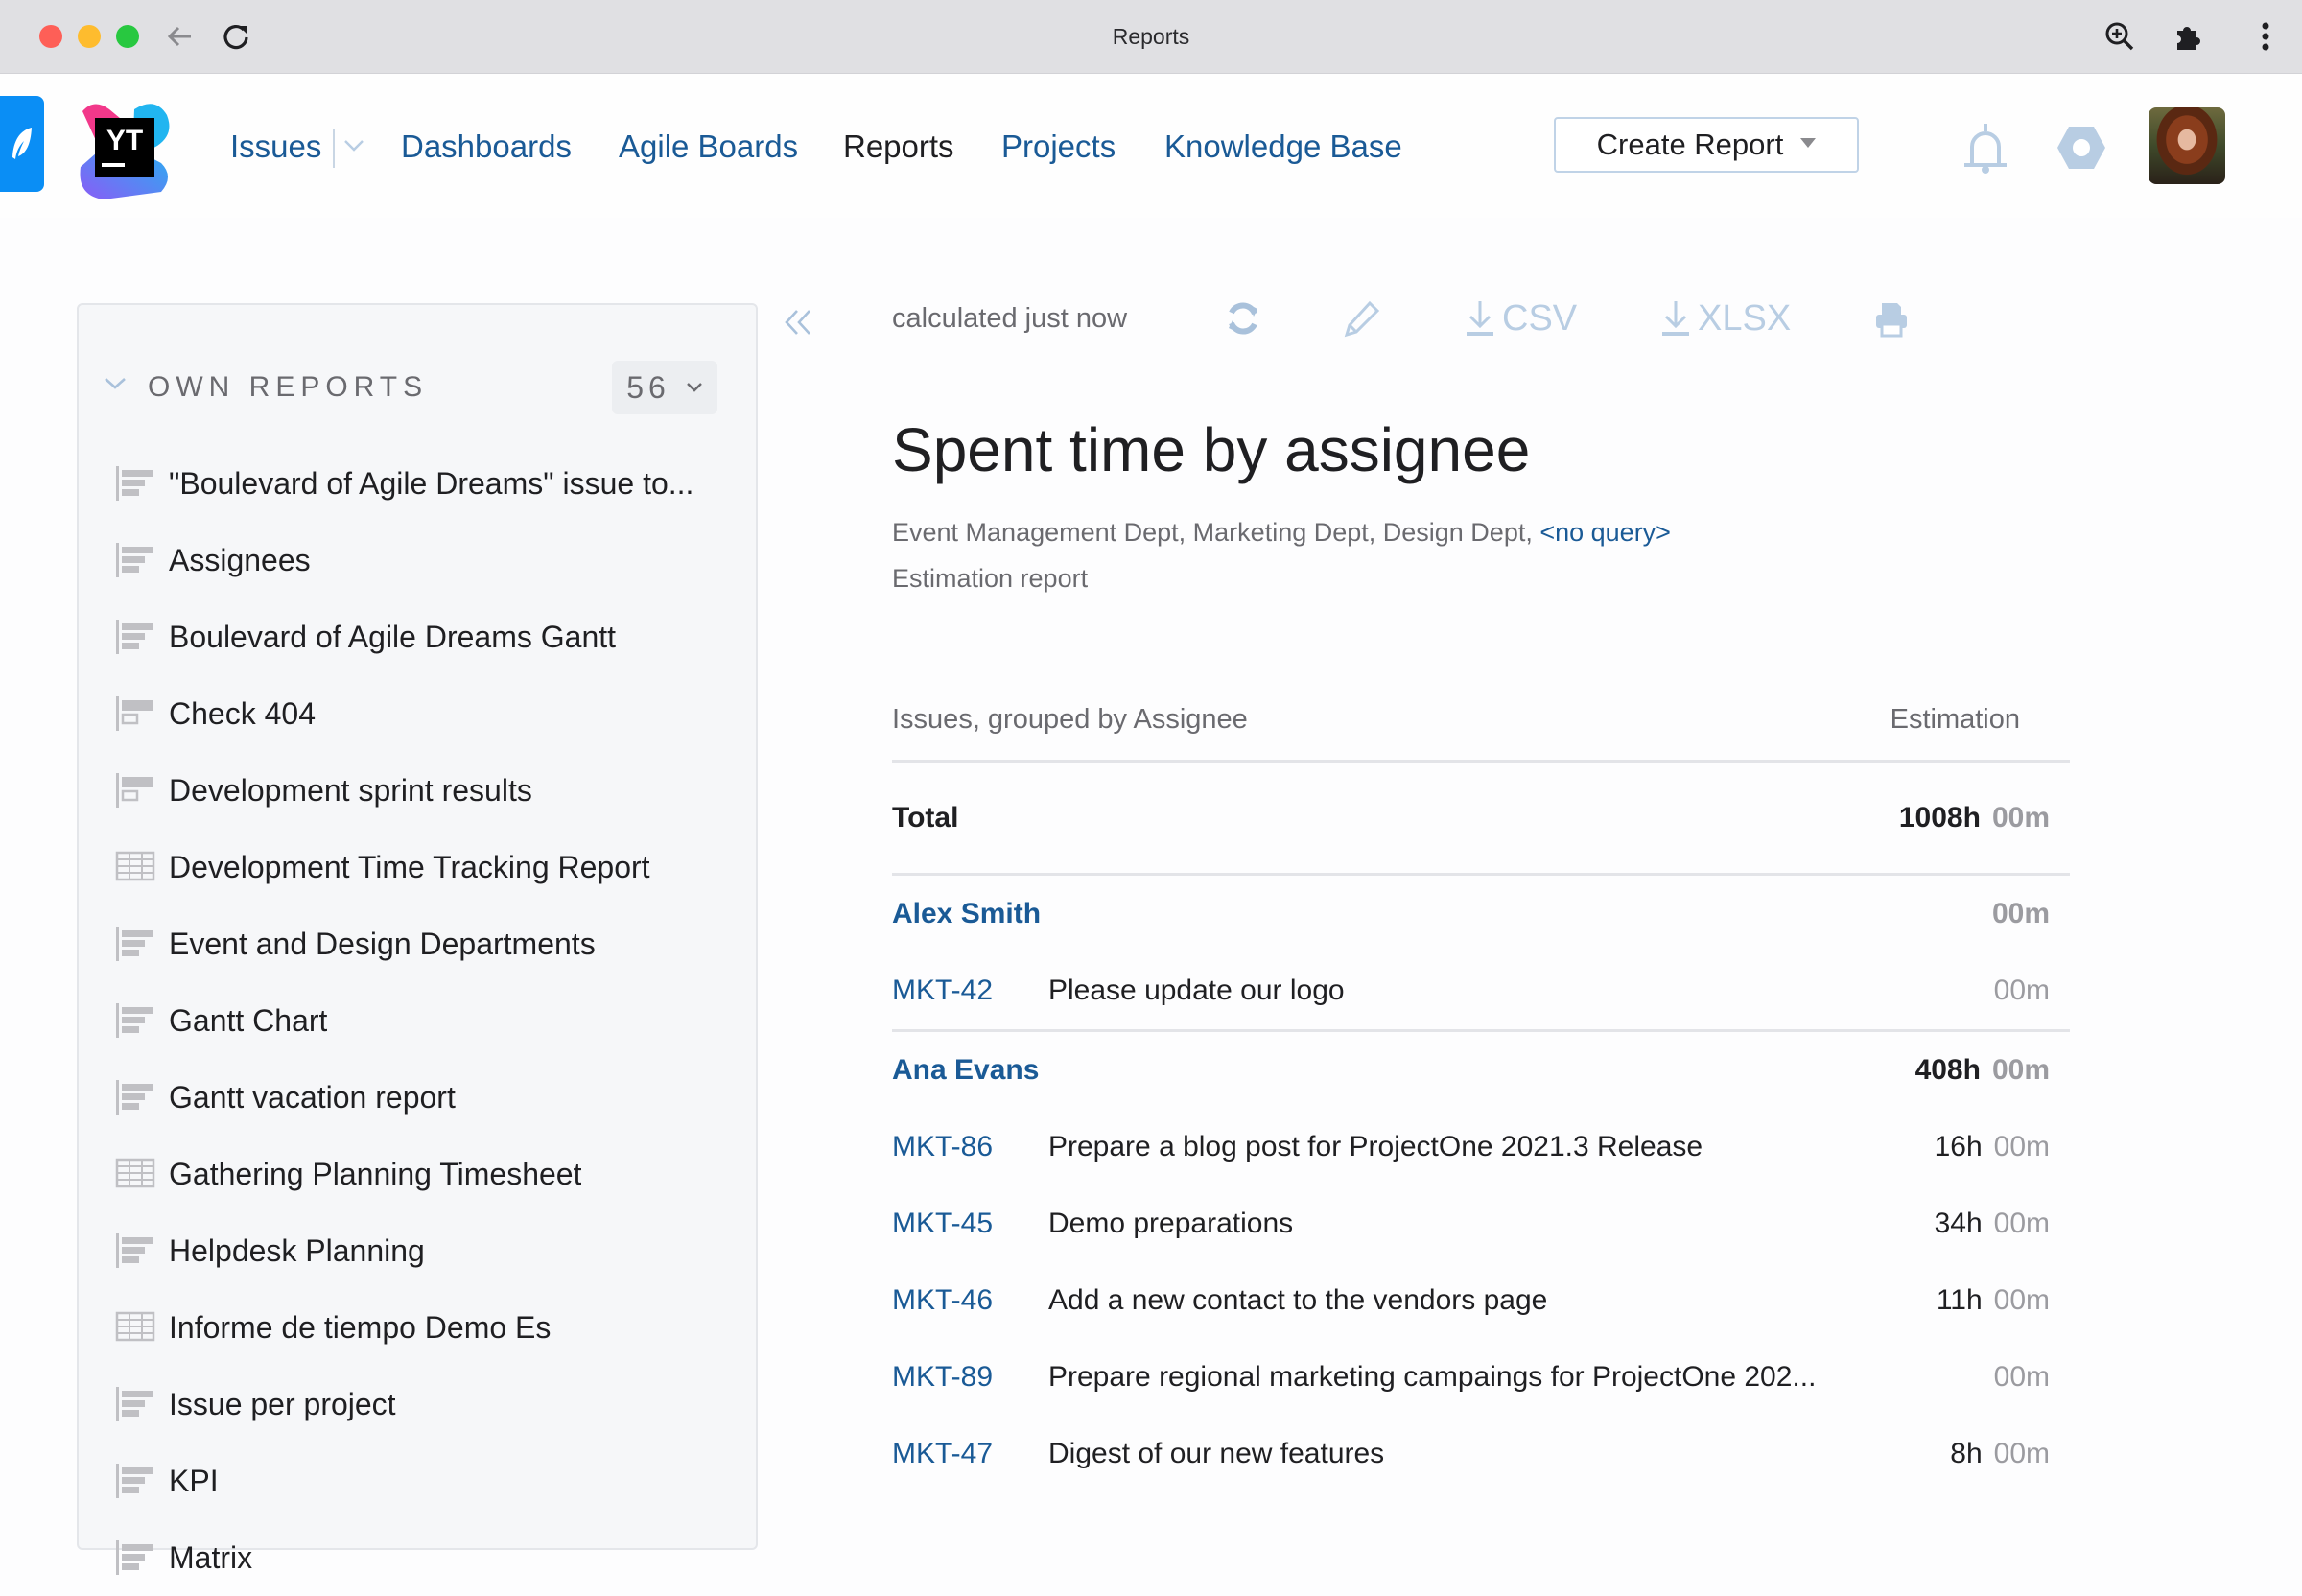  Describe the element at coordinates (1058, 147) in the screenshot. I see `nav-projects: Projects` at that location.